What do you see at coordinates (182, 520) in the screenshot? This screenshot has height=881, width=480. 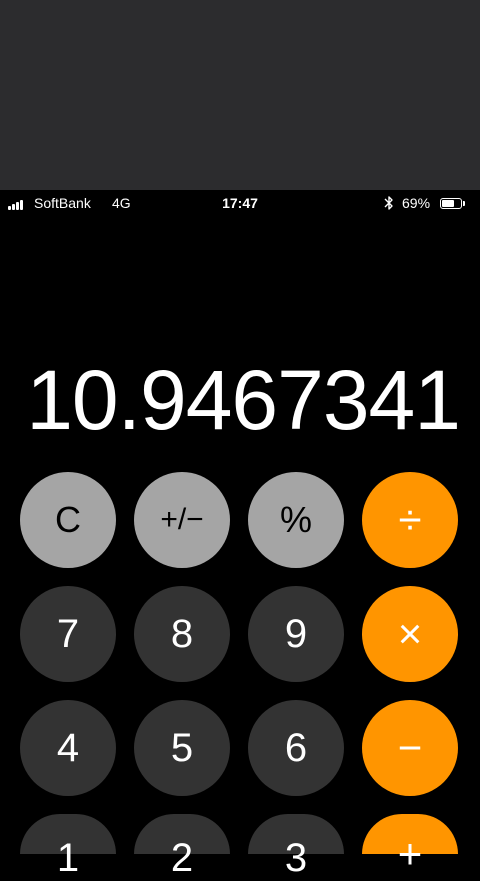 I see `sign-toggle-button: +/−` at bounding box center [182, 520].